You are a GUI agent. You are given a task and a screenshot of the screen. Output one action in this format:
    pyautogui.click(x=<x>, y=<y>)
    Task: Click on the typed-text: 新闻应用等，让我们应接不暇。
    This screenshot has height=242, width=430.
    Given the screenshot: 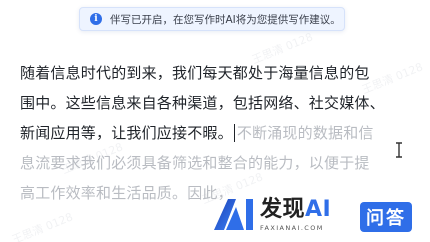 What is the action you would take?
    pyautogui.click(x=126, y=133)
    